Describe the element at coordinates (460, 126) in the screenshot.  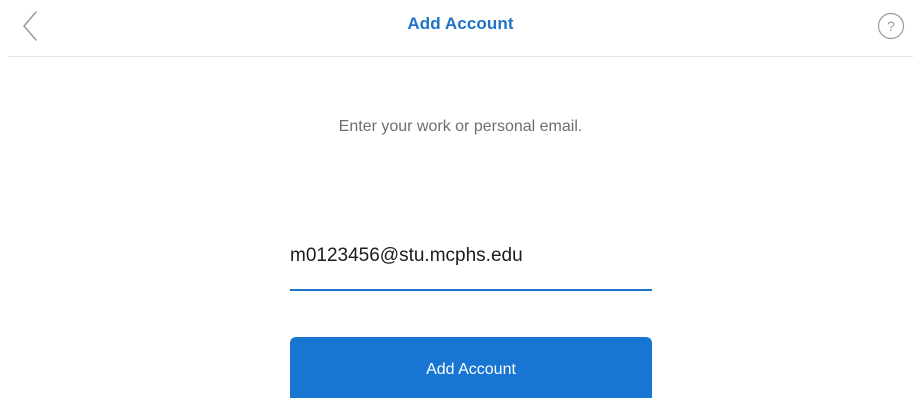
I see `email-prompt: Enter your work or personal email.` at that location.